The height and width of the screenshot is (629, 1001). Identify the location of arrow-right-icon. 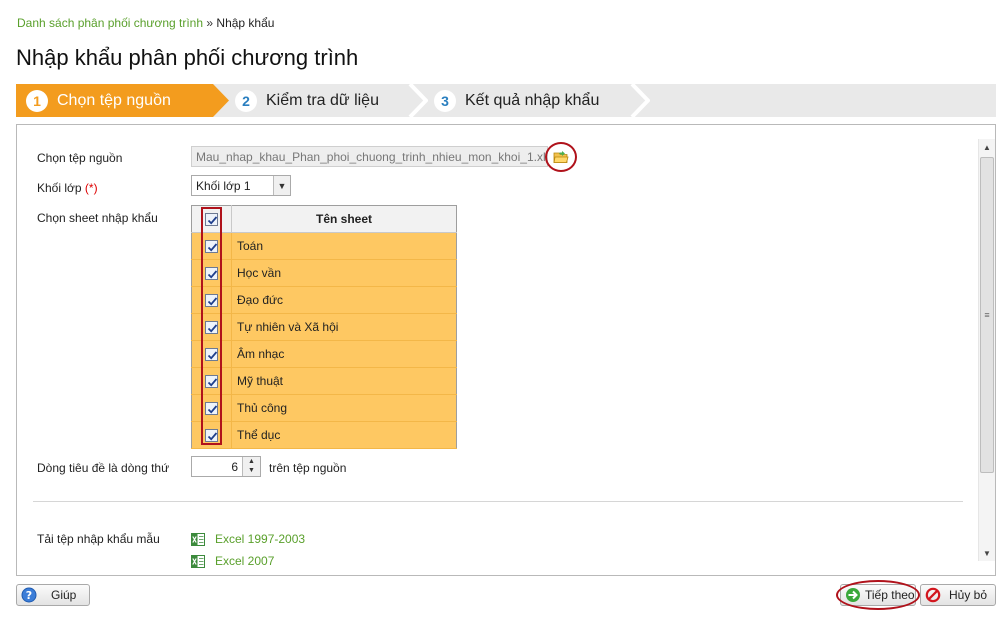
(853, 595).